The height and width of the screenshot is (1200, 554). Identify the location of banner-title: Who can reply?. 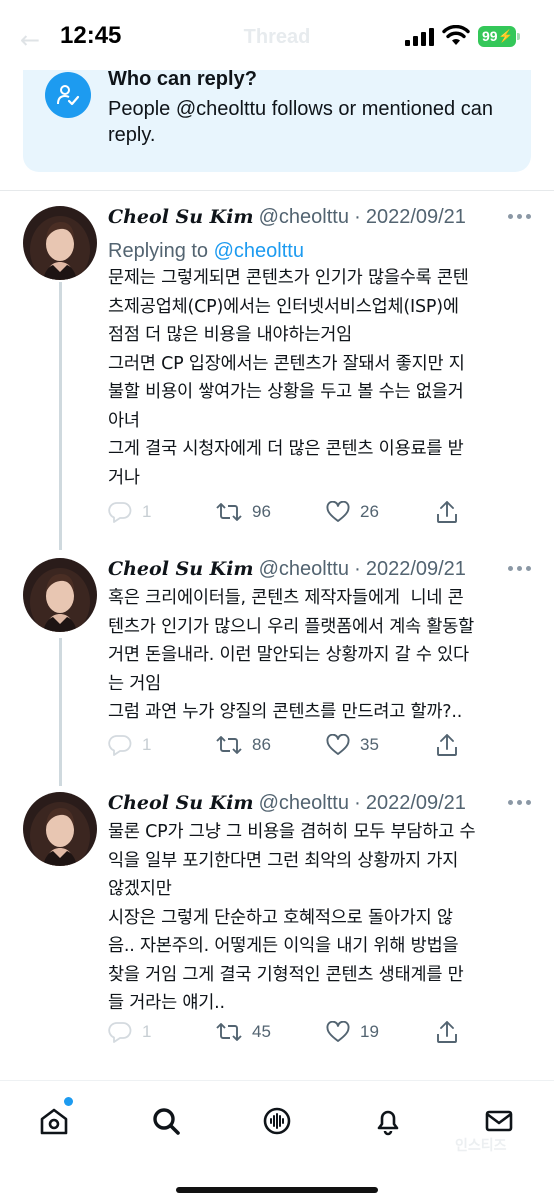
(182, 79).